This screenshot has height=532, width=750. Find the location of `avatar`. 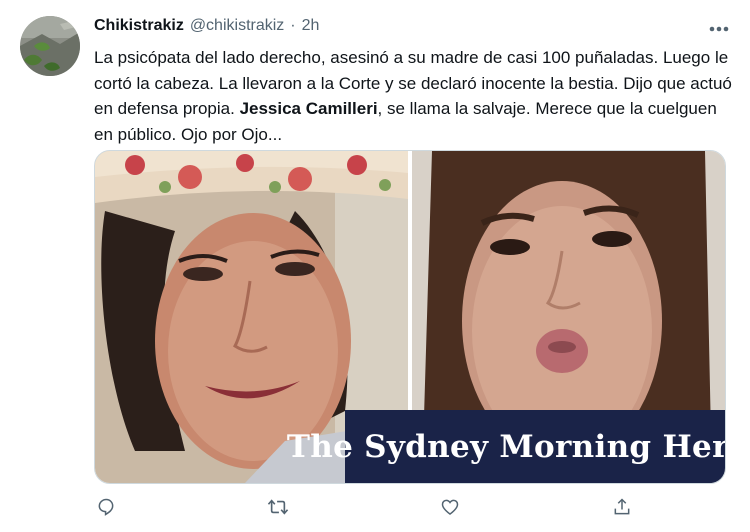

avatar is located at coordinates (50, 46).